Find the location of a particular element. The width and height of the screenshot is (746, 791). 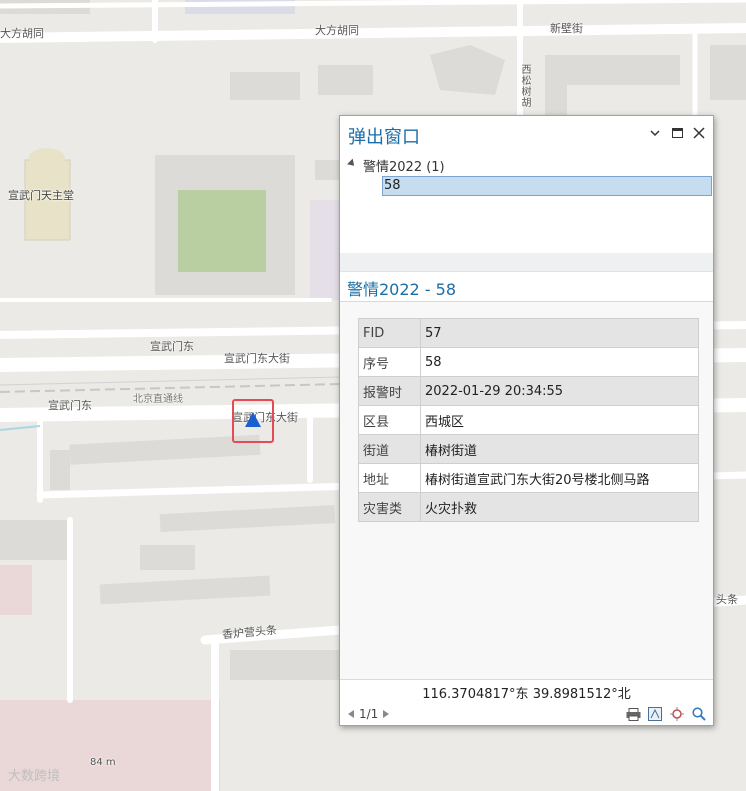

chevron-down-icon is located at coordinates (655, 133).